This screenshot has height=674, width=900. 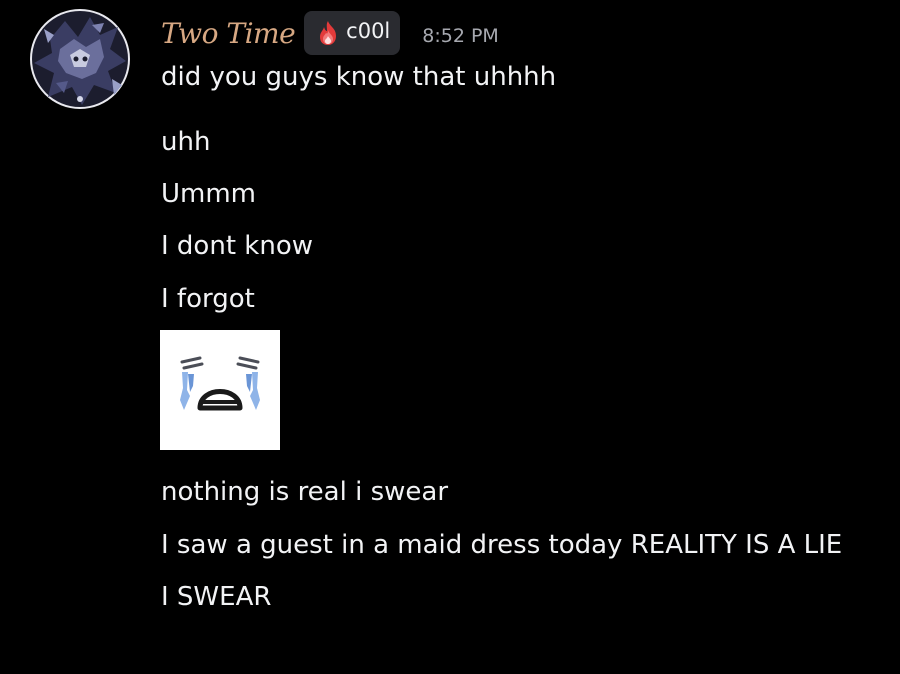 I want to click on user-avatar, so click(x=80, y=59).